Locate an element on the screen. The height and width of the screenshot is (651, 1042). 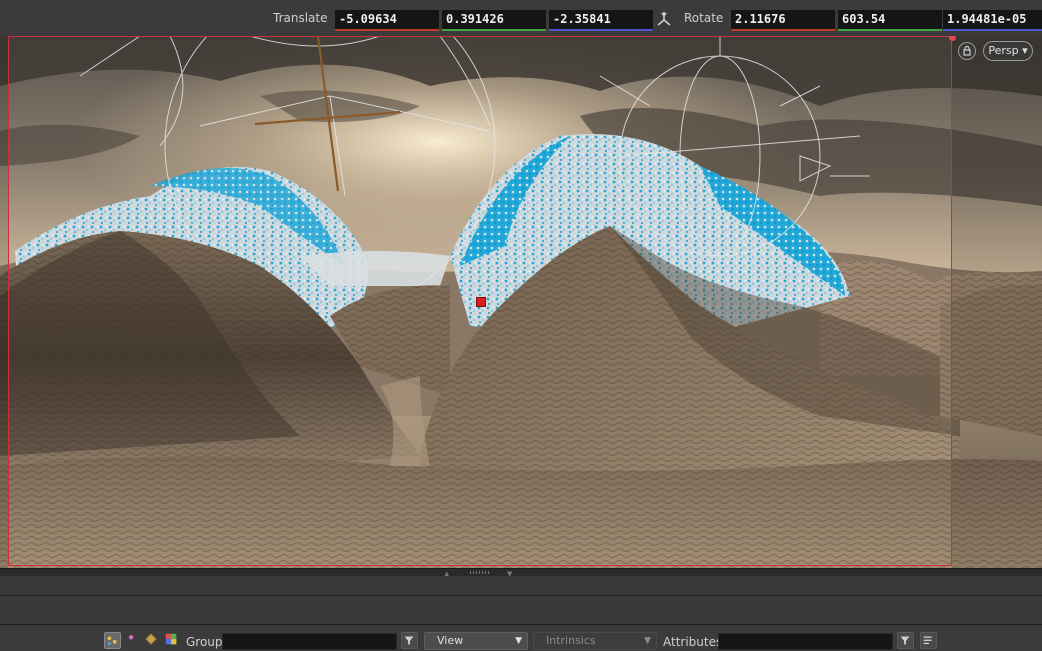
rotate-y-field: 603.54 is located at coordinates (890, 20).